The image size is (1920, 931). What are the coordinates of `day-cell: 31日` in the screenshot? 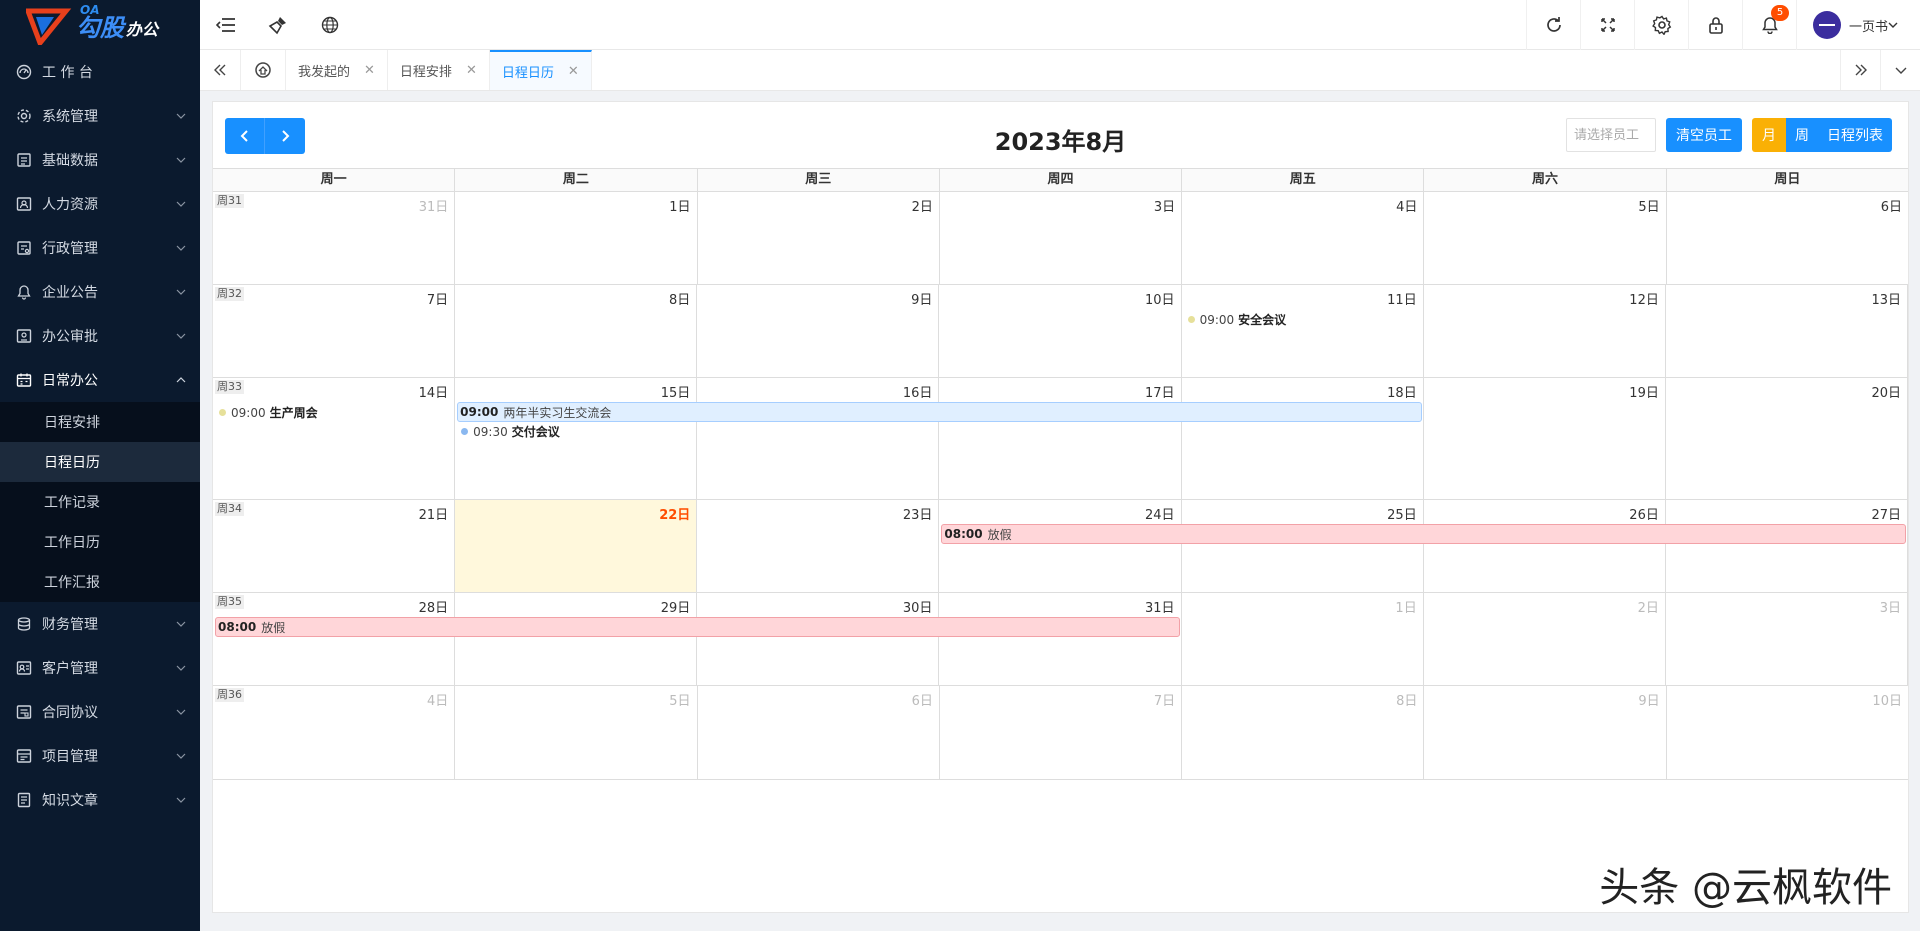 It's located at (1060, 639).